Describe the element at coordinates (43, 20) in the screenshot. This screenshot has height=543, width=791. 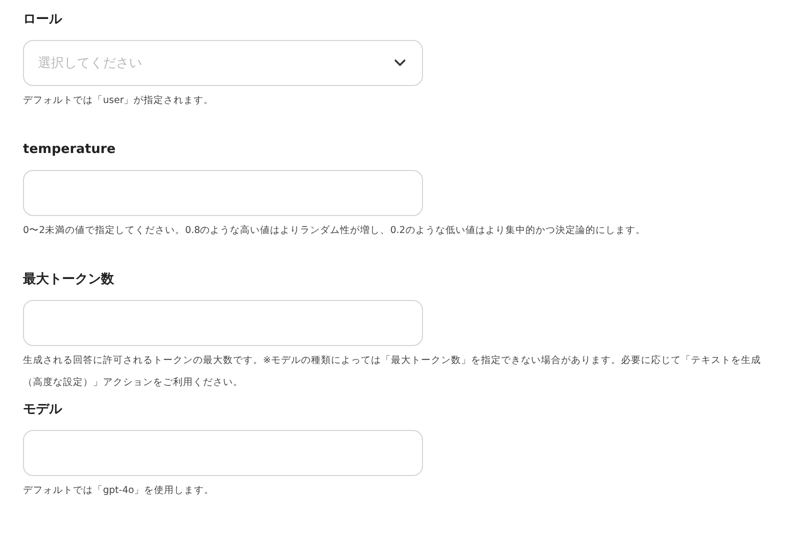
I see `field-label: ロール` at that location.